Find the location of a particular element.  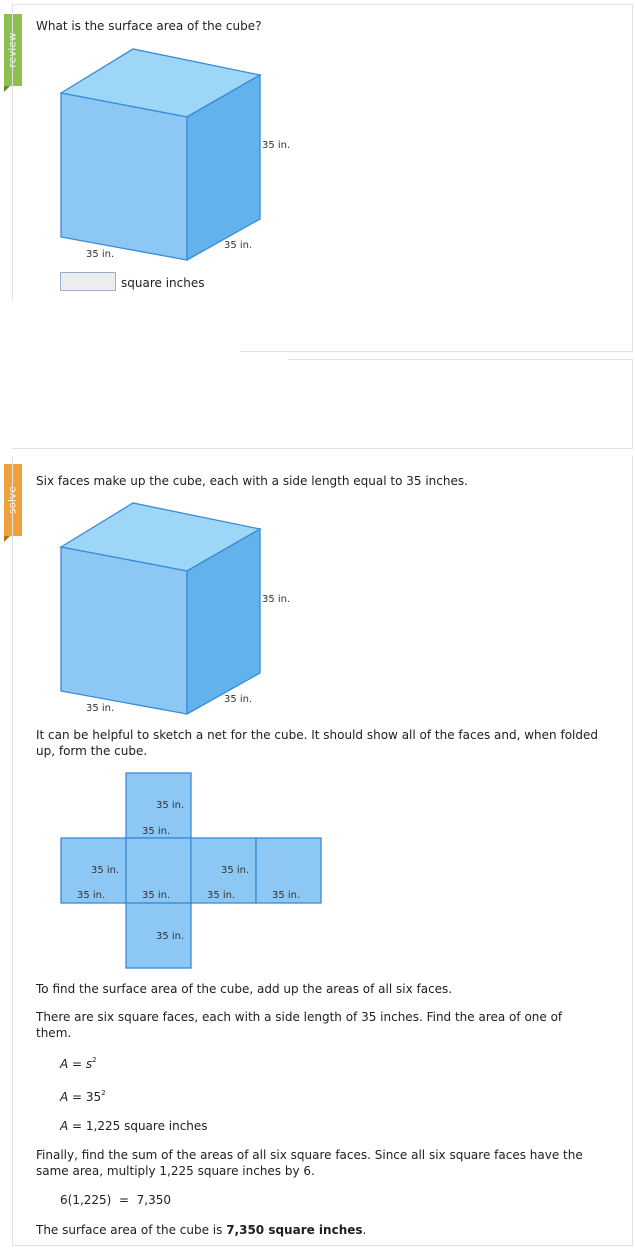

solve-tab-label: solve is located at coordinates (13, 500).